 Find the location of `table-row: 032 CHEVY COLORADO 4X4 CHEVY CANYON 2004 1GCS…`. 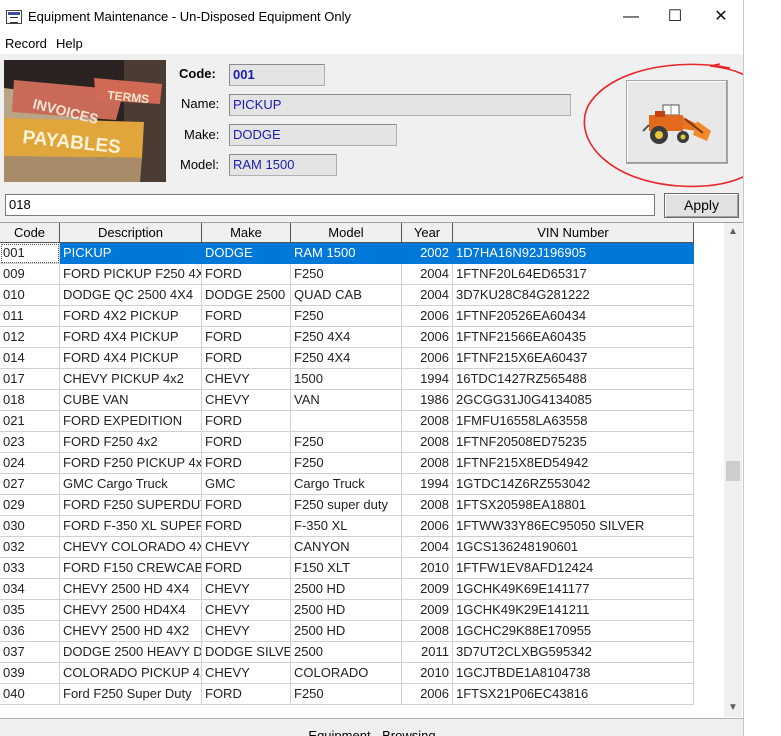

table-row: 032 CHEVY COLORADO 4X4 CHEVY CANYON 2004 1GCS… is located at coordinates (347, 547).